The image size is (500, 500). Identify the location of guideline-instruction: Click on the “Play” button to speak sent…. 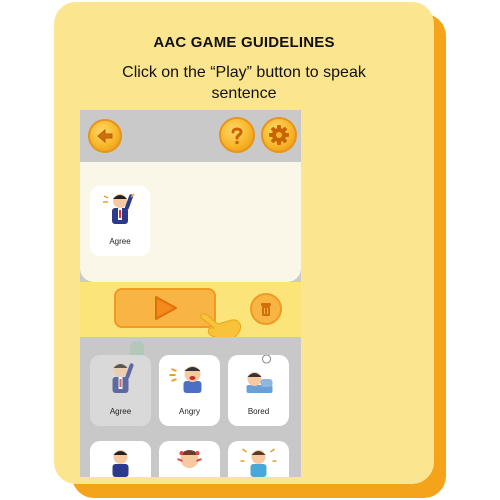
(244, 83).